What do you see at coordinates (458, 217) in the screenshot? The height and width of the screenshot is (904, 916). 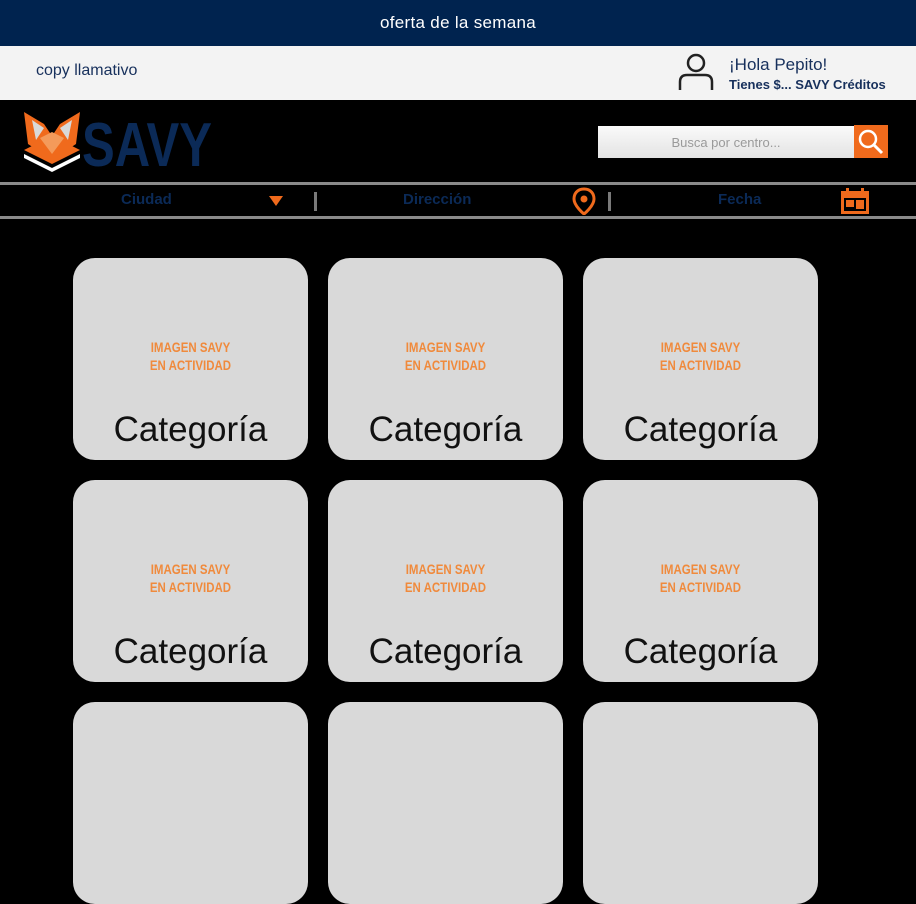 I see `filter-bottom-divider` at bounding box center [458, 217].